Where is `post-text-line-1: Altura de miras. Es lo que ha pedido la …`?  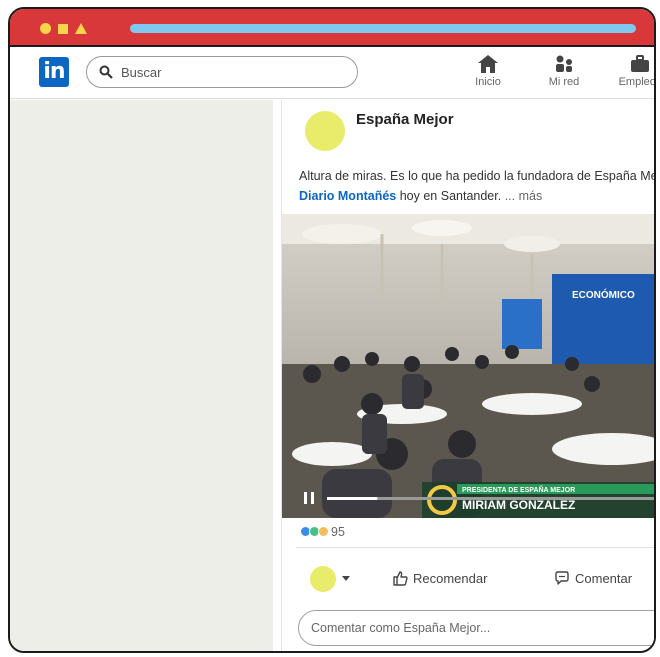
post-text-line-1: Altura de miras. Es lo que ha pedido la … is located at coordinates (477, 176).